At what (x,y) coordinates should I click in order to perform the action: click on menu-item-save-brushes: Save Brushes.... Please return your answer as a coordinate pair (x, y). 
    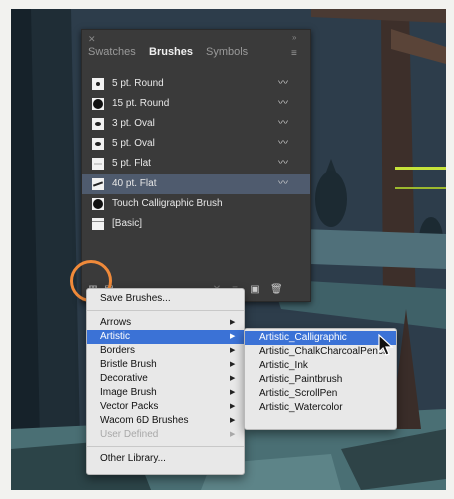
    Looking at the image, I should click on (165, 299).